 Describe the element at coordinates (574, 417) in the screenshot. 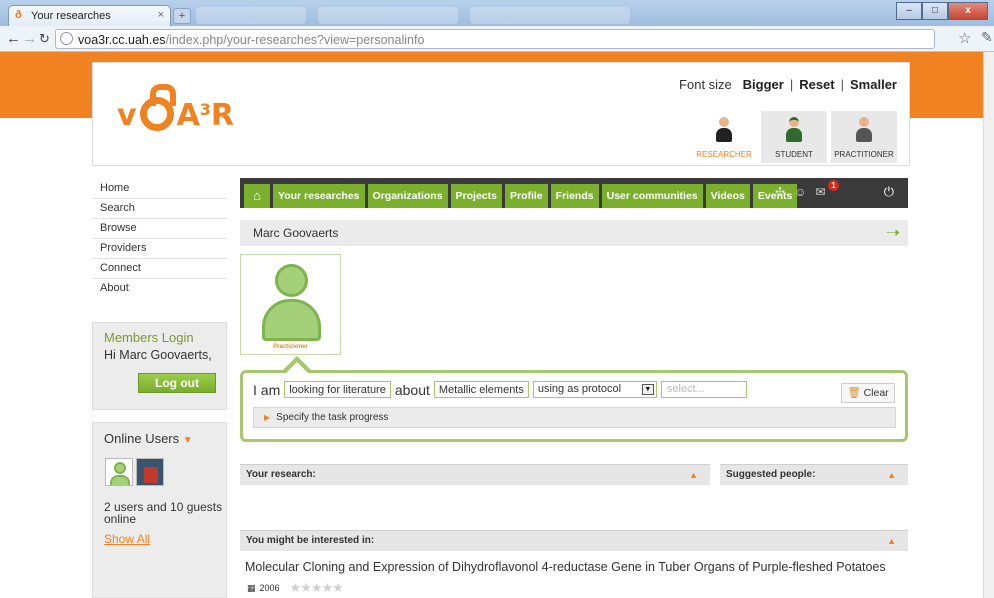

I see `task-progress-toggle: ▶ Specify the task progress` at that location.